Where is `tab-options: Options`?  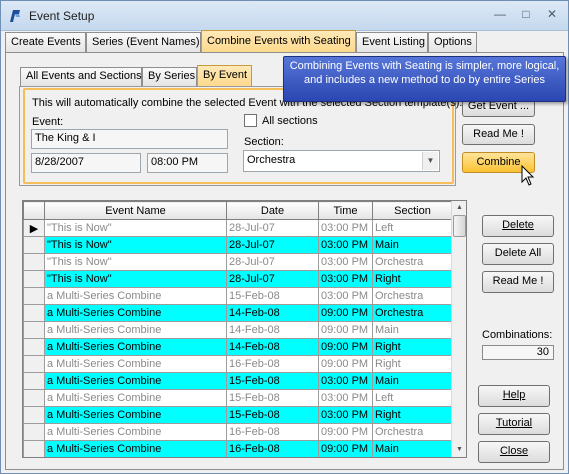 tab-options: Options is located at coordinates (452, 42).